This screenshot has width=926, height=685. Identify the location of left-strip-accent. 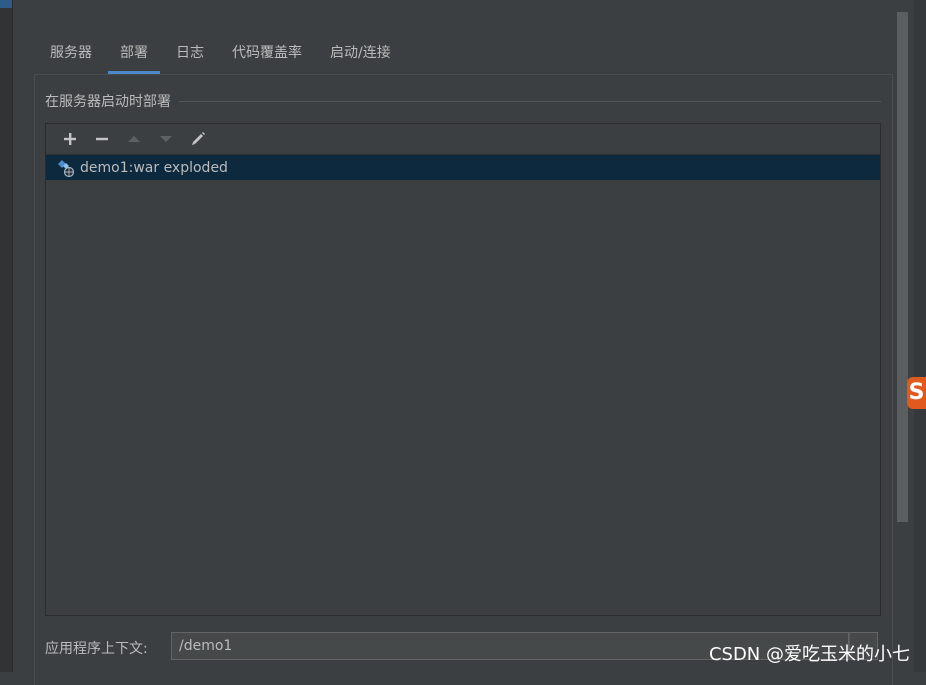
(6, 4).